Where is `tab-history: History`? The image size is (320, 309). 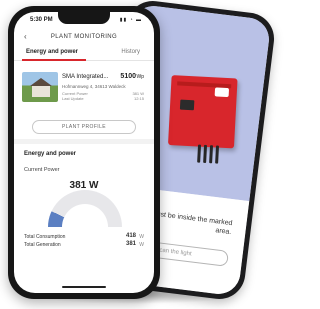 tab-history: History is located at coordinates (130, 52).